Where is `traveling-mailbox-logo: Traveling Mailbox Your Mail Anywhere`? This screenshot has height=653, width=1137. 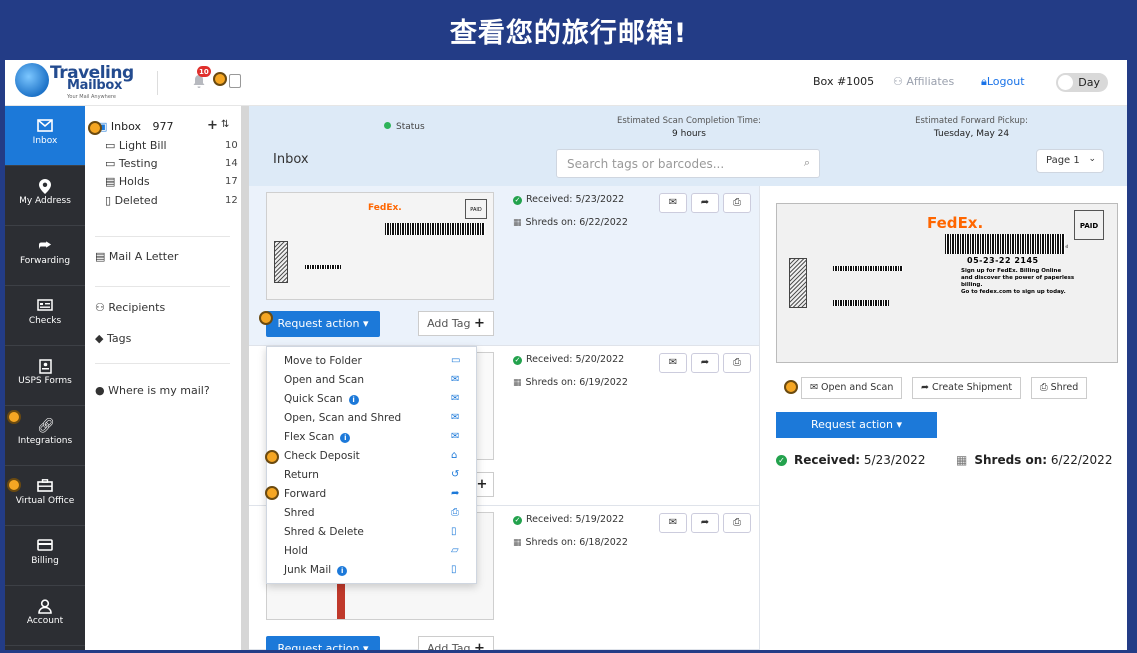
traveling-mailbox-logo: Traveling Mailbox Your Mail Anywhere is located at coordinates (75, 83).